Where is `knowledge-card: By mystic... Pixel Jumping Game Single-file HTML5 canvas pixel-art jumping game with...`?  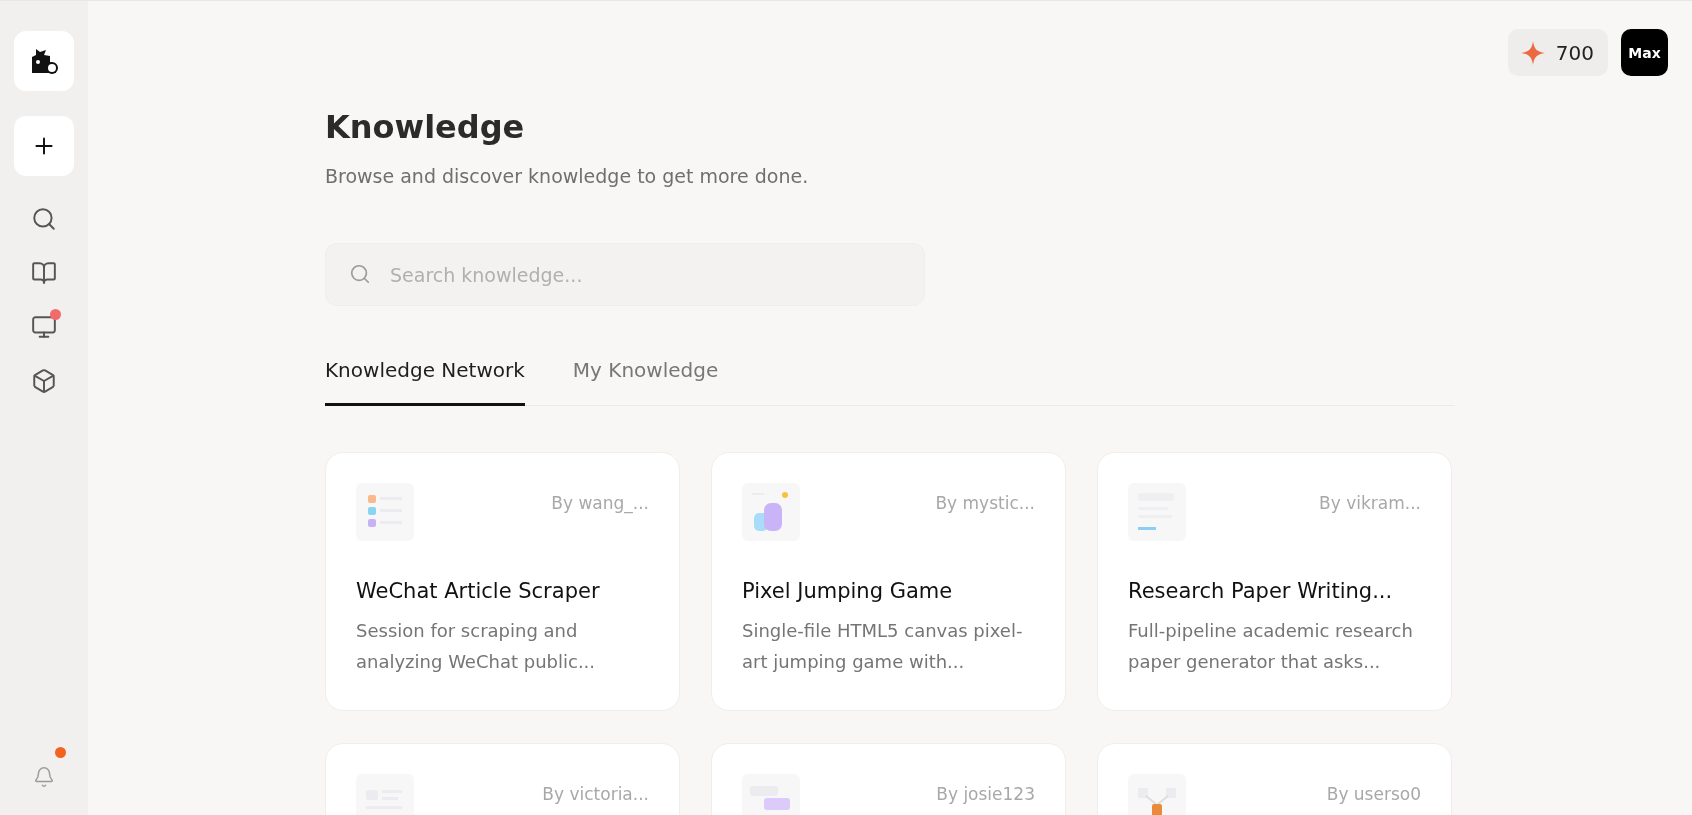 knowledge-card: By mystic... Pixel Jumping Game Single-file HTML5 canvas pixel-art jumping game with... is located at coordinates (888, 581).